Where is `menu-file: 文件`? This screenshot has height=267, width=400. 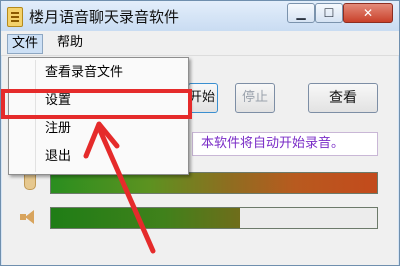 menu-file: 文件 is located at coordinates (25, 44).